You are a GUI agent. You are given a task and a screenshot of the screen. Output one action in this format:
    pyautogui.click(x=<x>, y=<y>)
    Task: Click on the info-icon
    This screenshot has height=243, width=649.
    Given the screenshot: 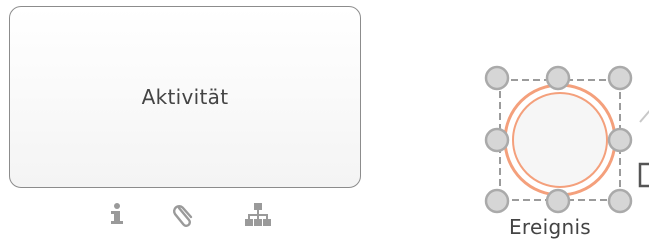 What is the action you would take?
    pyautogui.click(x=117, y=214)
    